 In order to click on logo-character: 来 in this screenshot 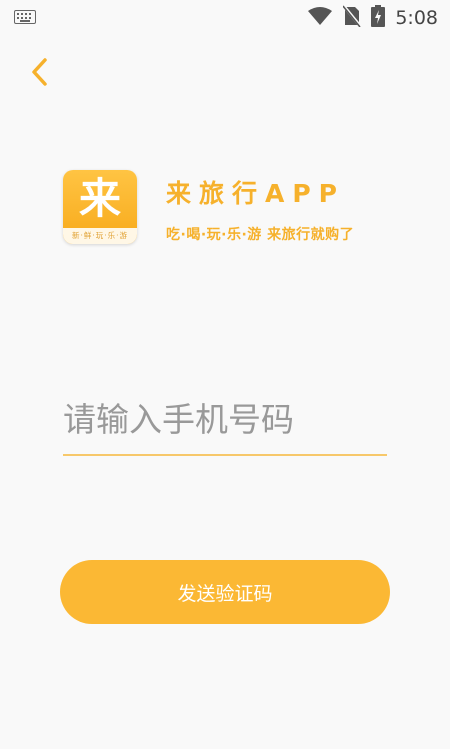, I will do `click(99, 198)`.